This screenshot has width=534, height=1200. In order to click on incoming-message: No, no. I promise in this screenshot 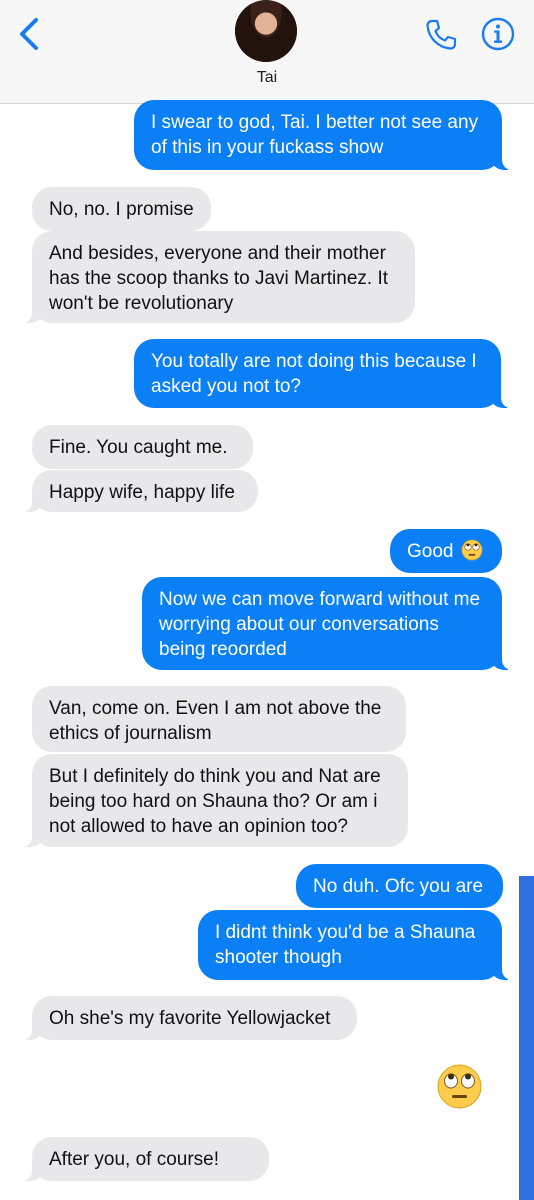, I will do `click(121, 209)`.